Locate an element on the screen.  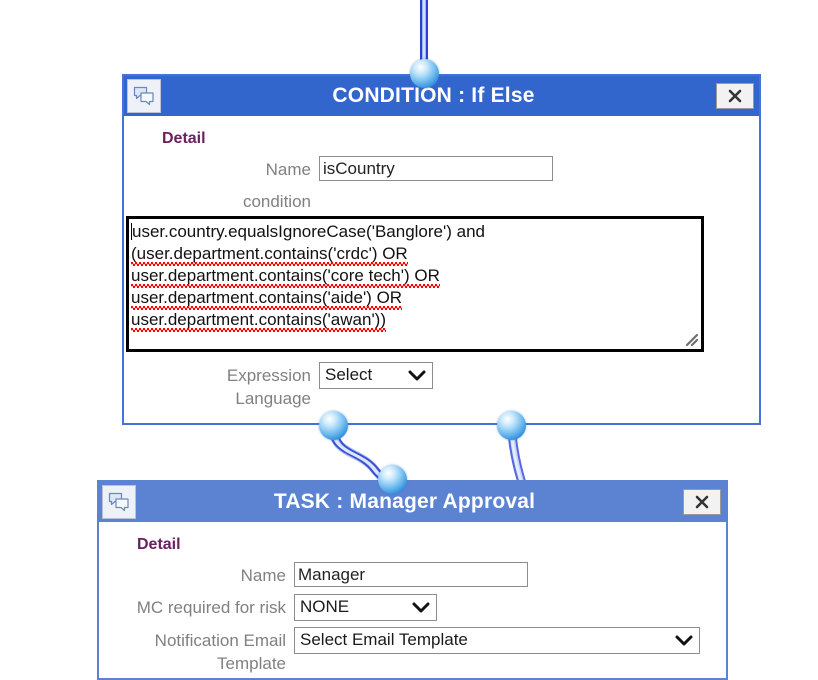
expression-language-row: Expression Language Select is located at coordinates (441, 386).